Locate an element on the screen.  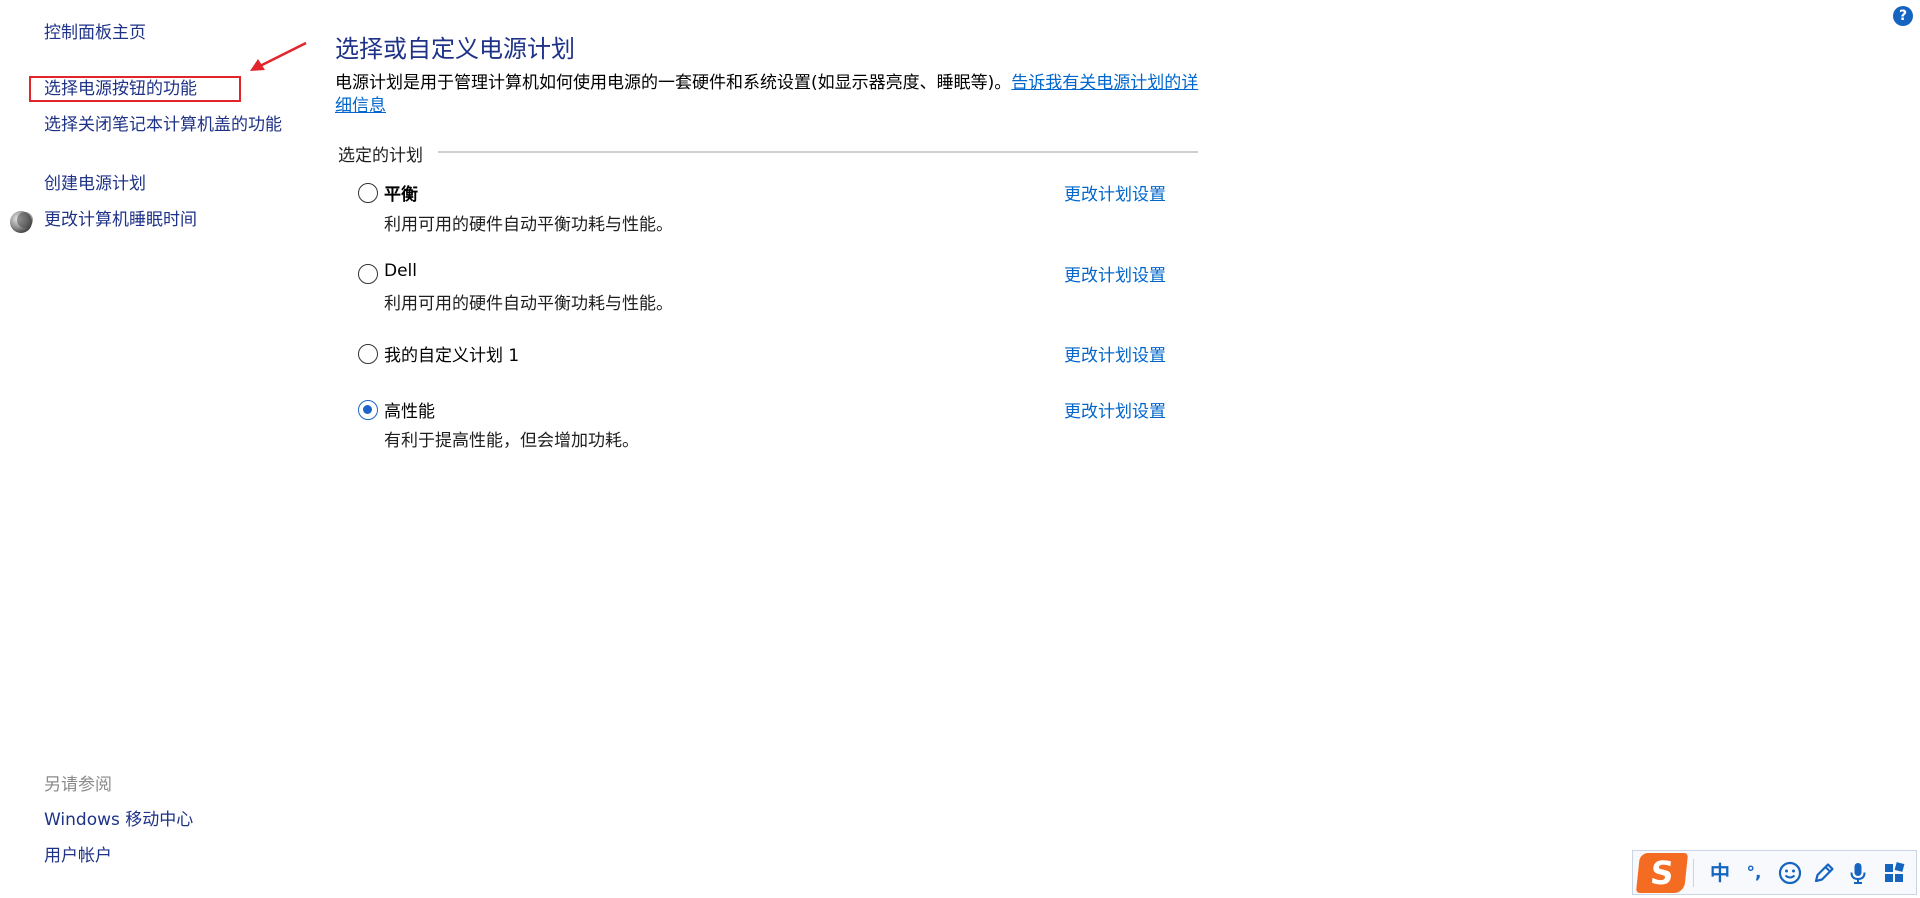
plan-name-high-performance: 高性能 is located at coordinates (409, 409).